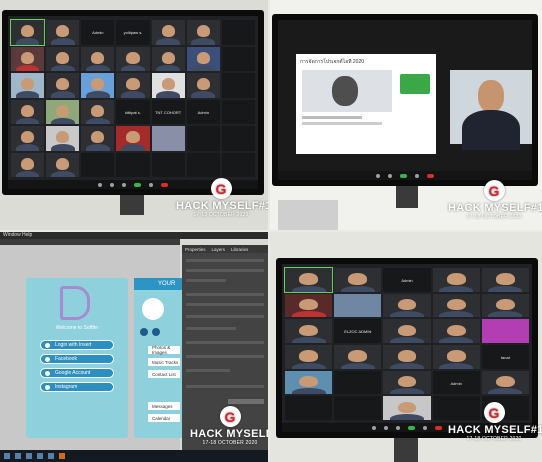 The width and height of the screenshot is (542, 462). I want to click on start-icon, so click(7, 456).